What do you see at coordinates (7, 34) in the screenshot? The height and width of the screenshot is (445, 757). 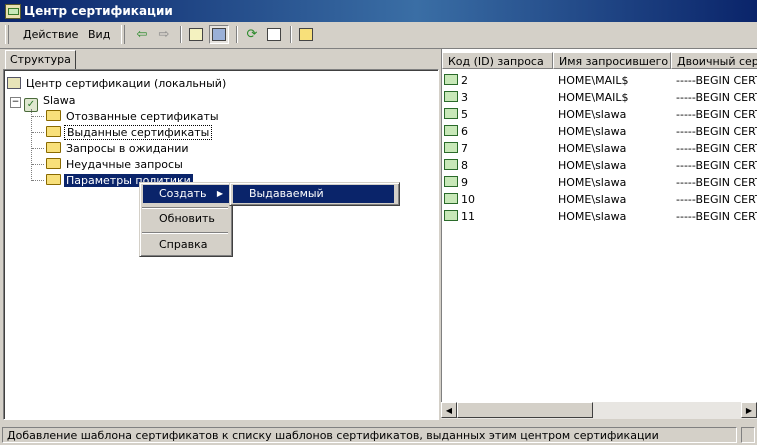 I see `toolbar-grip` at bounding box center [7, 34].